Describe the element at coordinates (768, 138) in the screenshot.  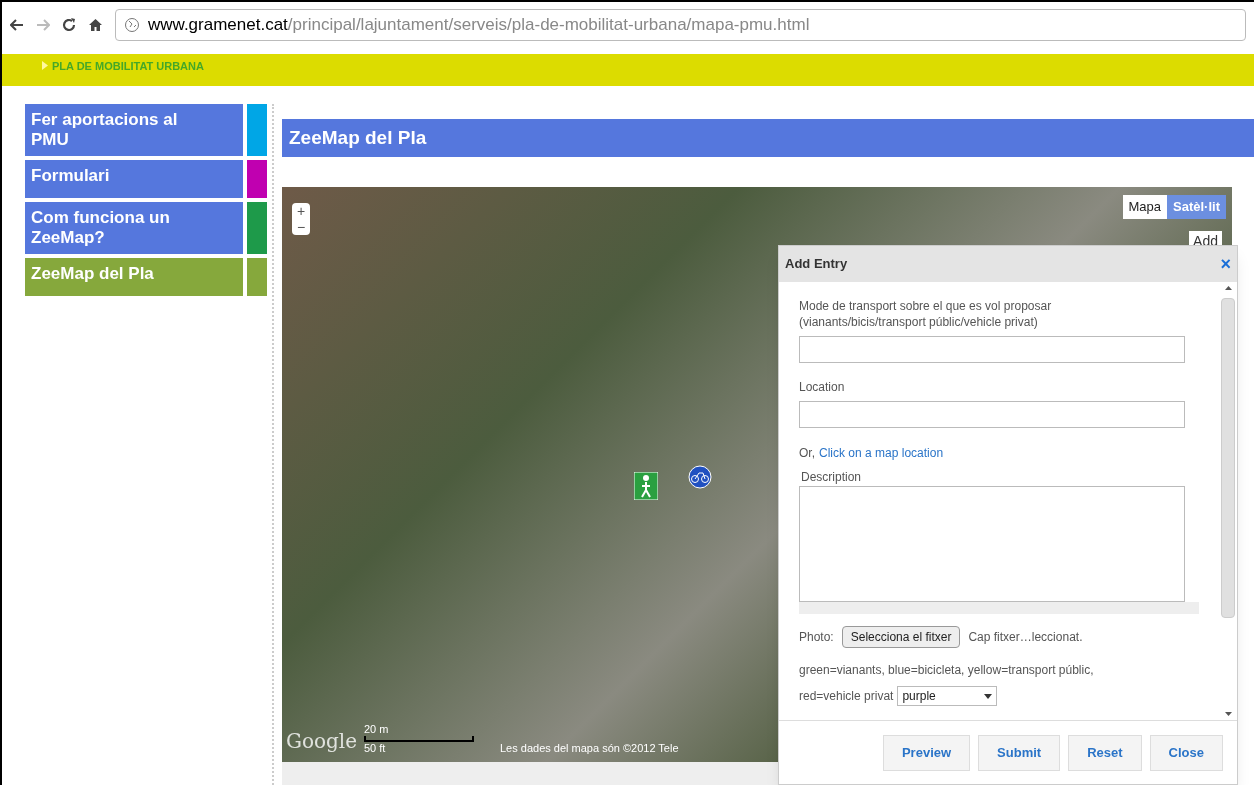
I see `section-title: ZeeMap del Pla` at that location.